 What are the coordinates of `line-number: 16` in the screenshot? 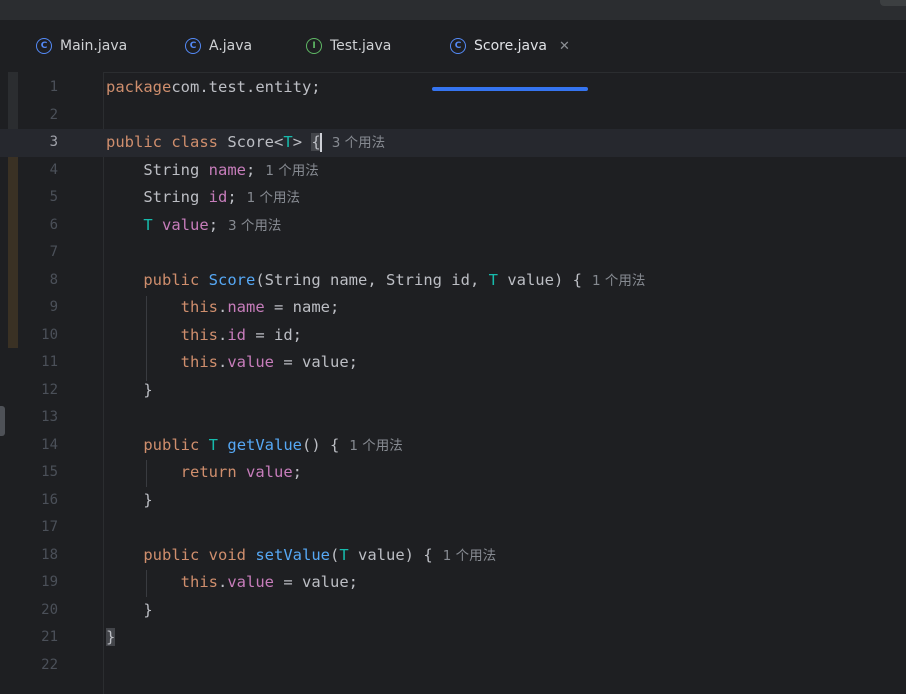 It's located at (49, 499).